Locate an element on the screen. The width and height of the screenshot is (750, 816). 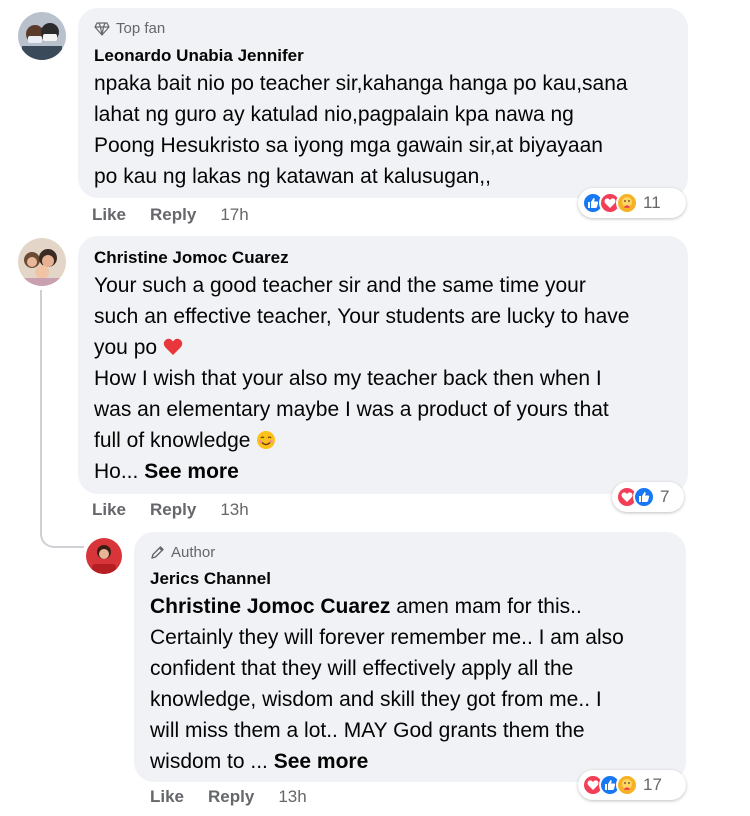
reactions-summary: 17 is located at coordinates (632, 785).